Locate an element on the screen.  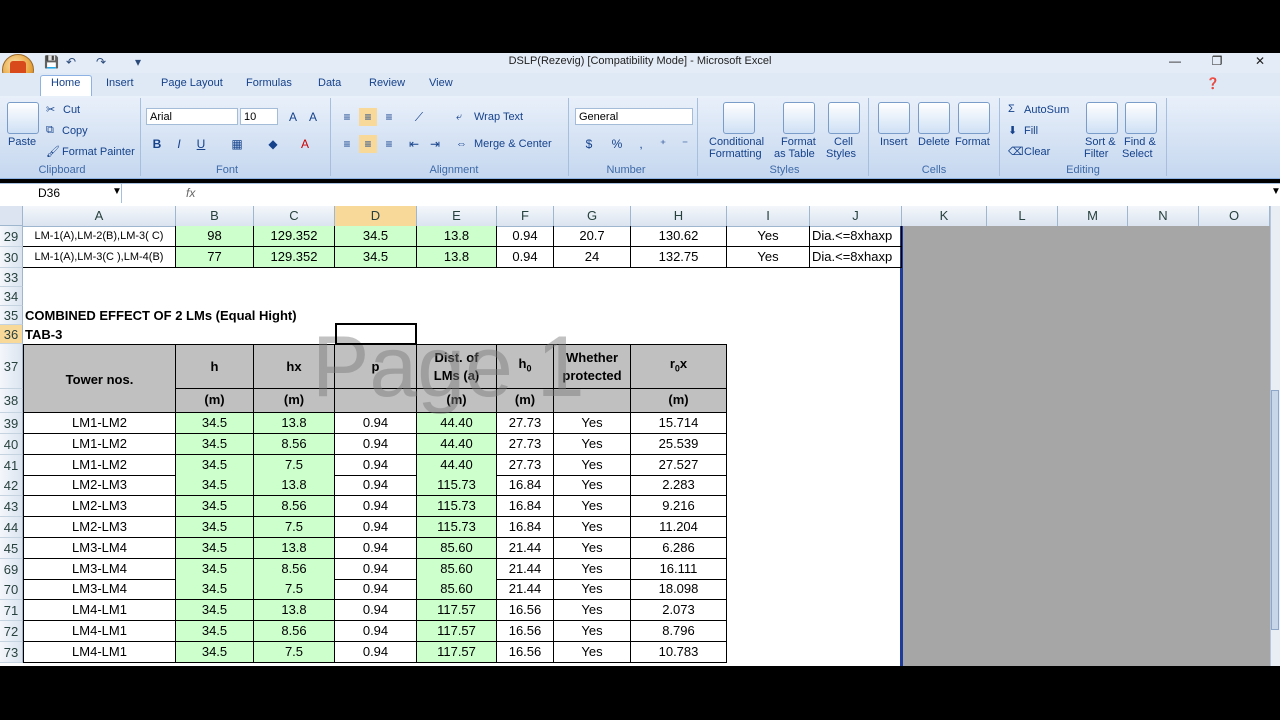
scrollbar-thumb is located at coordinates (1275, 510).